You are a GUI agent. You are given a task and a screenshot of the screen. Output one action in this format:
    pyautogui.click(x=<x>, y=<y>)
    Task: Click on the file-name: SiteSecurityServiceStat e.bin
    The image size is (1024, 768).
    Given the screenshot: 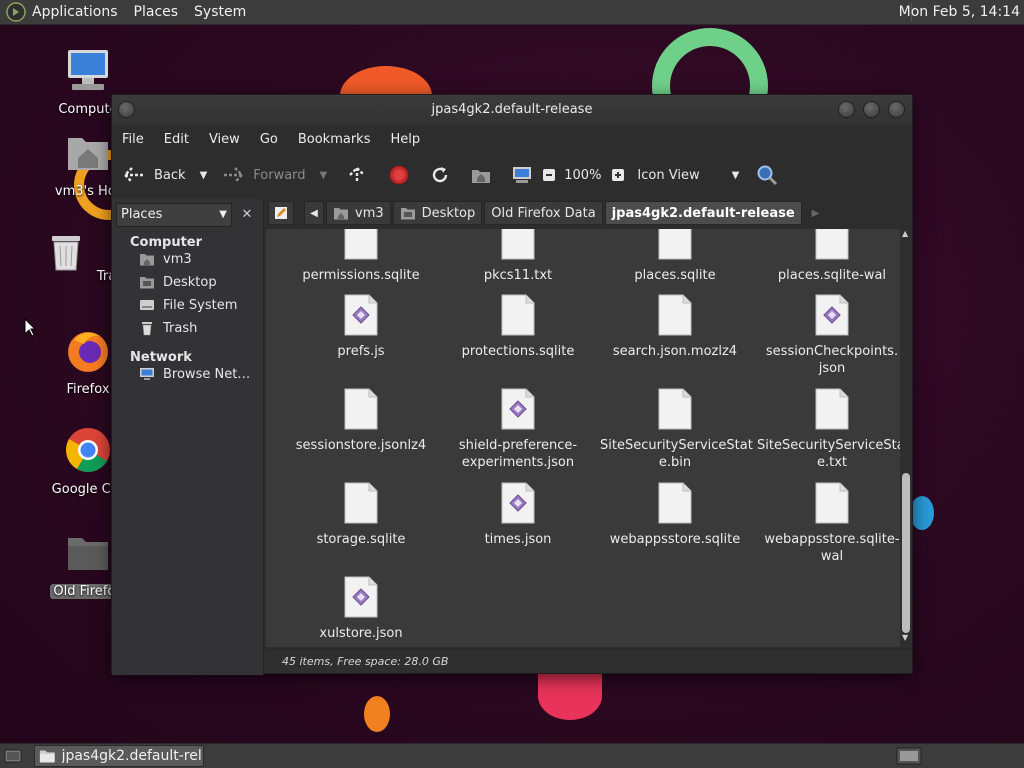 What is the action you would take?
    pyautogui.click(x=676, y=454)
    